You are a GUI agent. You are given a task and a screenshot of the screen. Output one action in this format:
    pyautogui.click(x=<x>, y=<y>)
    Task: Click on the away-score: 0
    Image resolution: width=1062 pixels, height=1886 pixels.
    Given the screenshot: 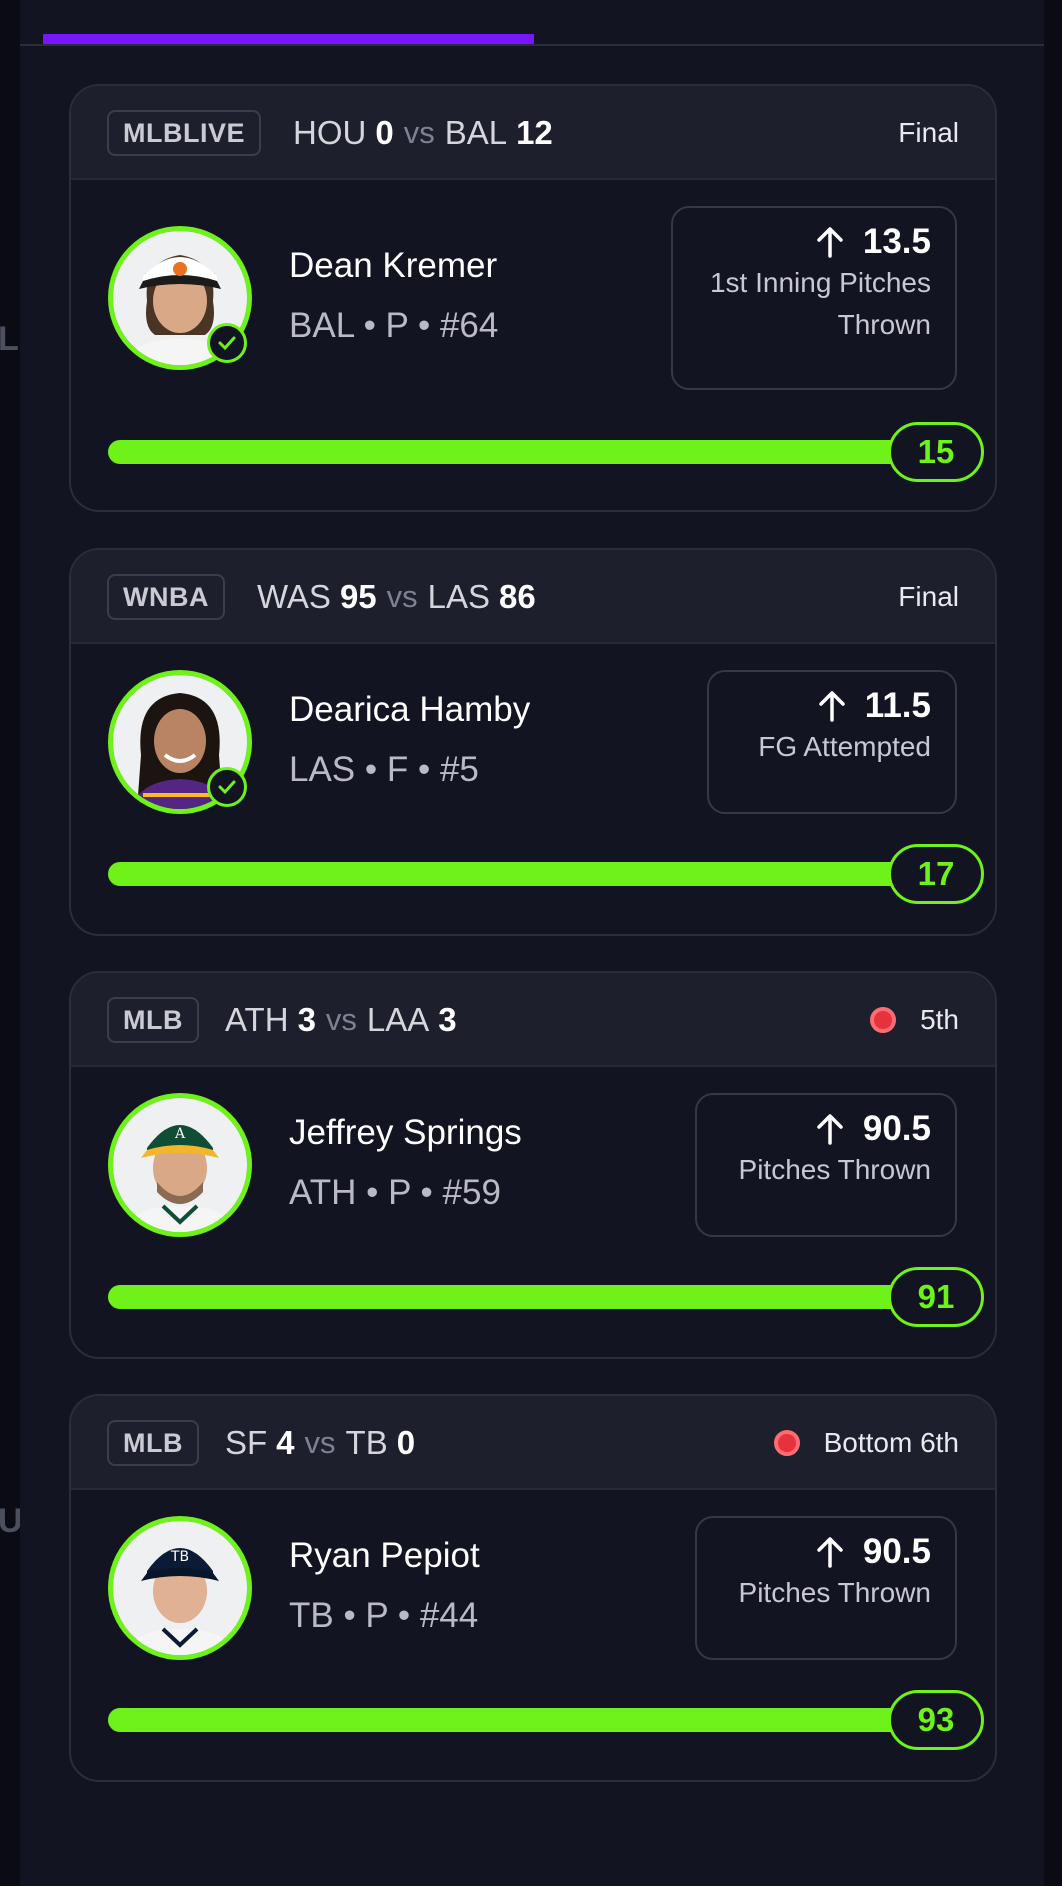 What is the action you would take?
    pyautogui.click(x=384, y=132)
    